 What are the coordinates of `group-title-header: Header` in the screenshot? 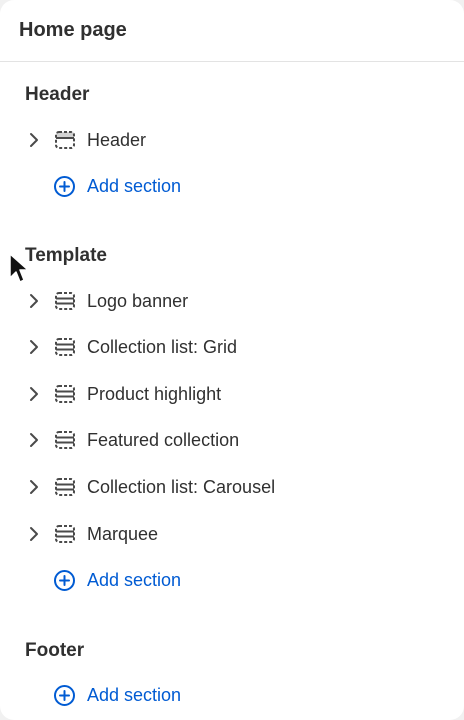 It's located at (57, 94).